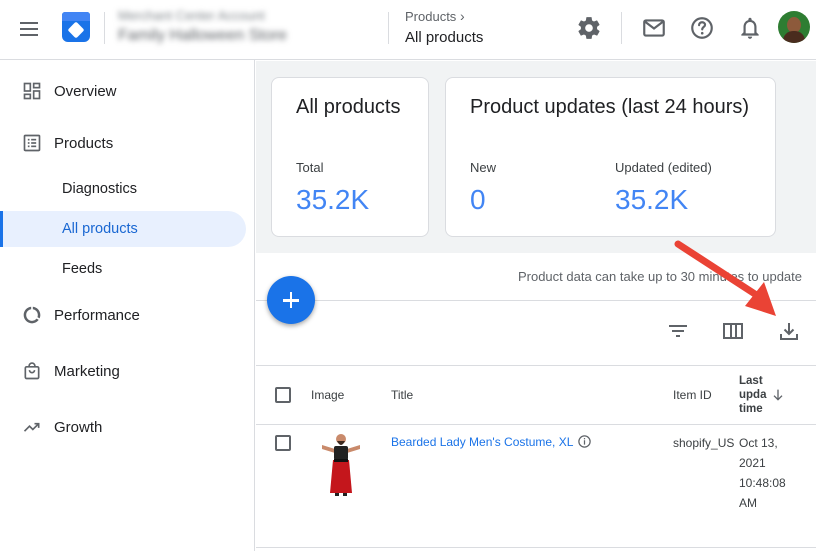 The image size is (816, 551). Describe the element at coordinates (610, 107) in the screenshot. I see `card-title: Product updates (last 24 hours)` at that location.